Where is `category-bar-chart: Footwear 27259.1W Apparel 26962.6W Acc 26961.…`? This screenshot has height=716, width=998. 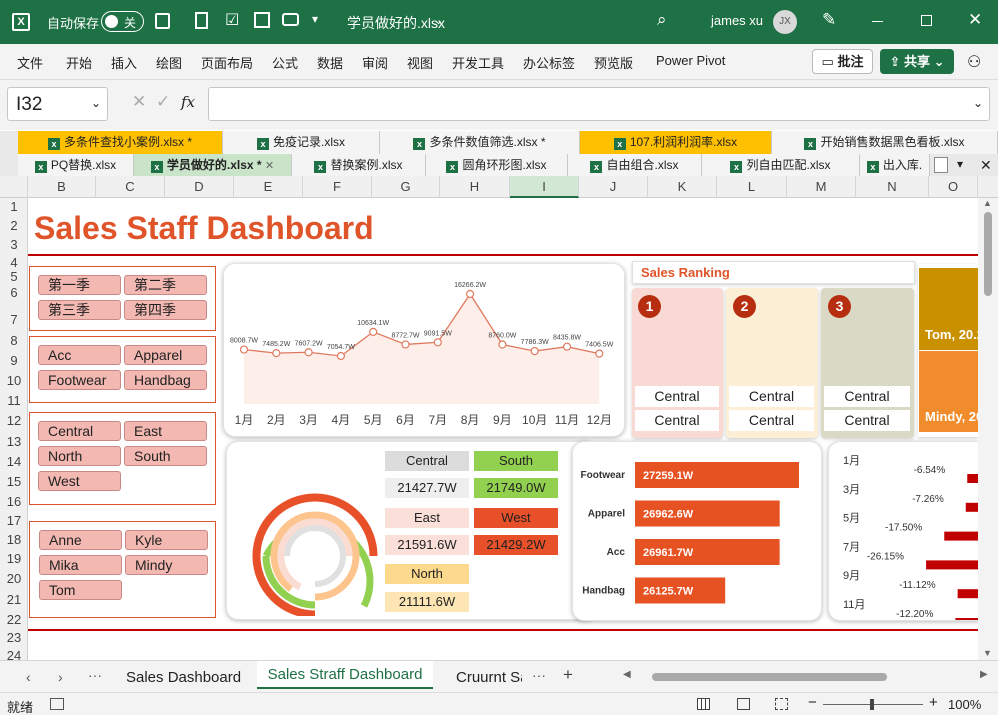
category-bar-chart: Footwear 27259.1W Apparel 26962.6W Acc 26961.… is located at coordinates (697, 531).